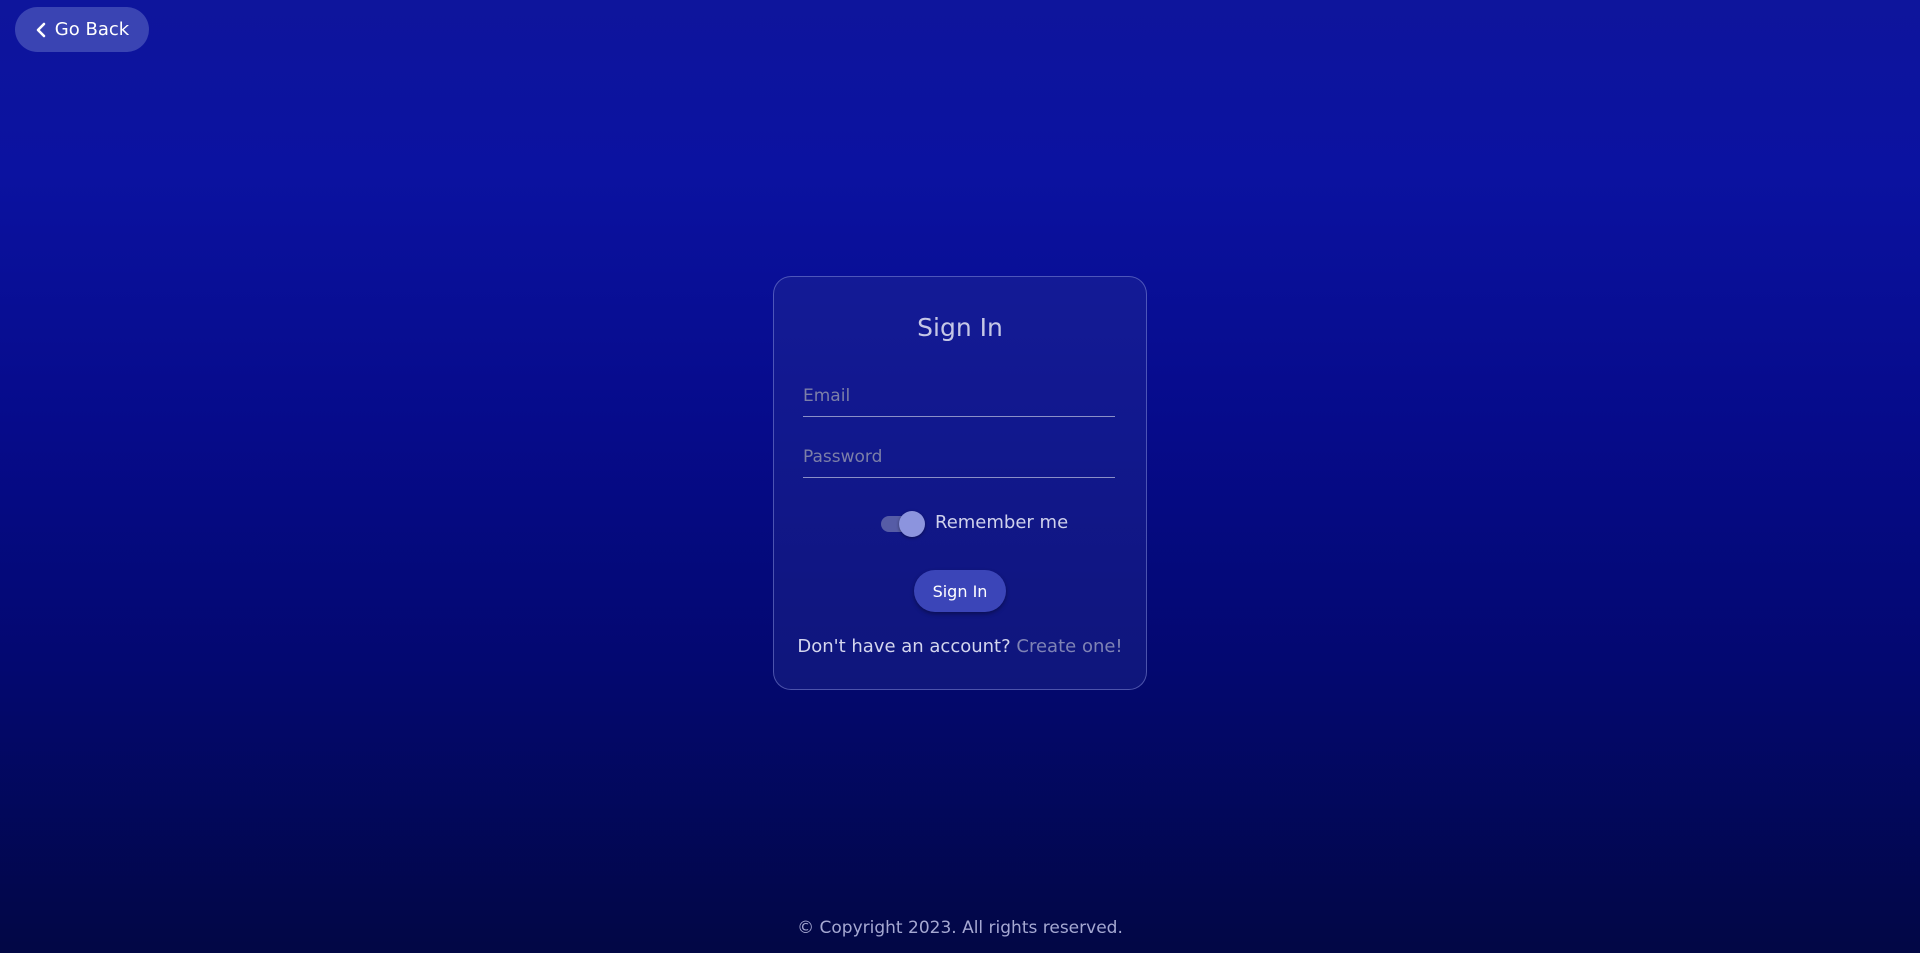 This screenshot has width=1920, height=953. What do you see at coordinates (960, 591) in the screenshot?
I see `sign-in-button: Sign In` at bounding box center [960, 591].